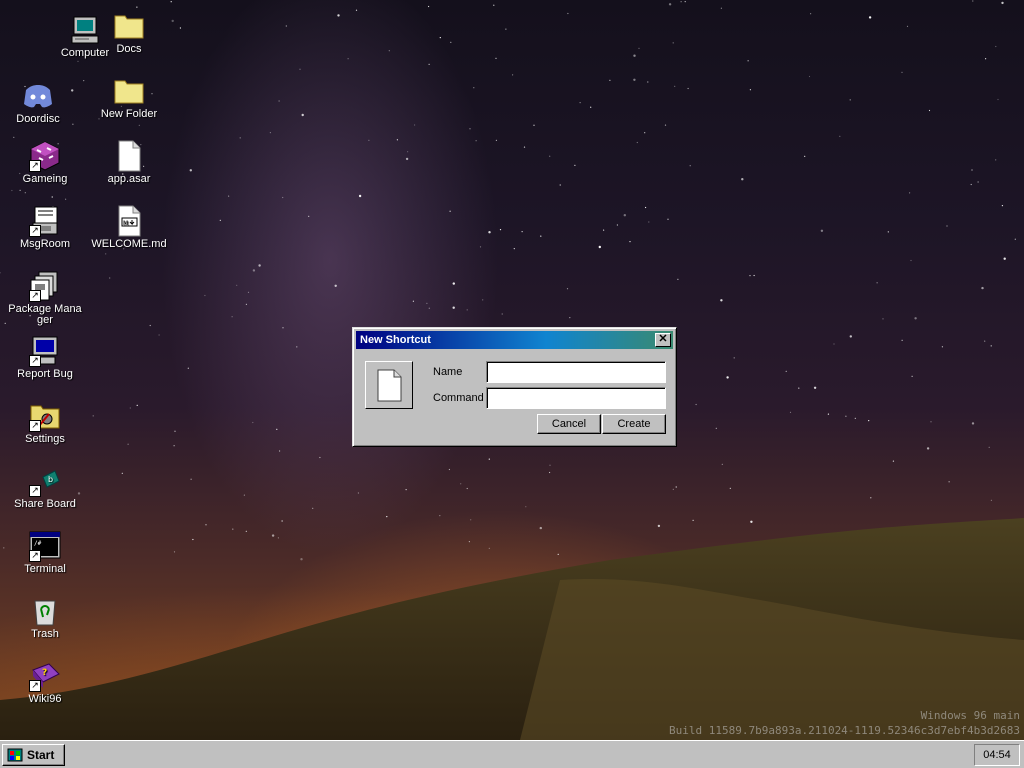 This screenshot has width=1024, height=768. I want to click on package-manager-icon: ↗, so click(45, 286).